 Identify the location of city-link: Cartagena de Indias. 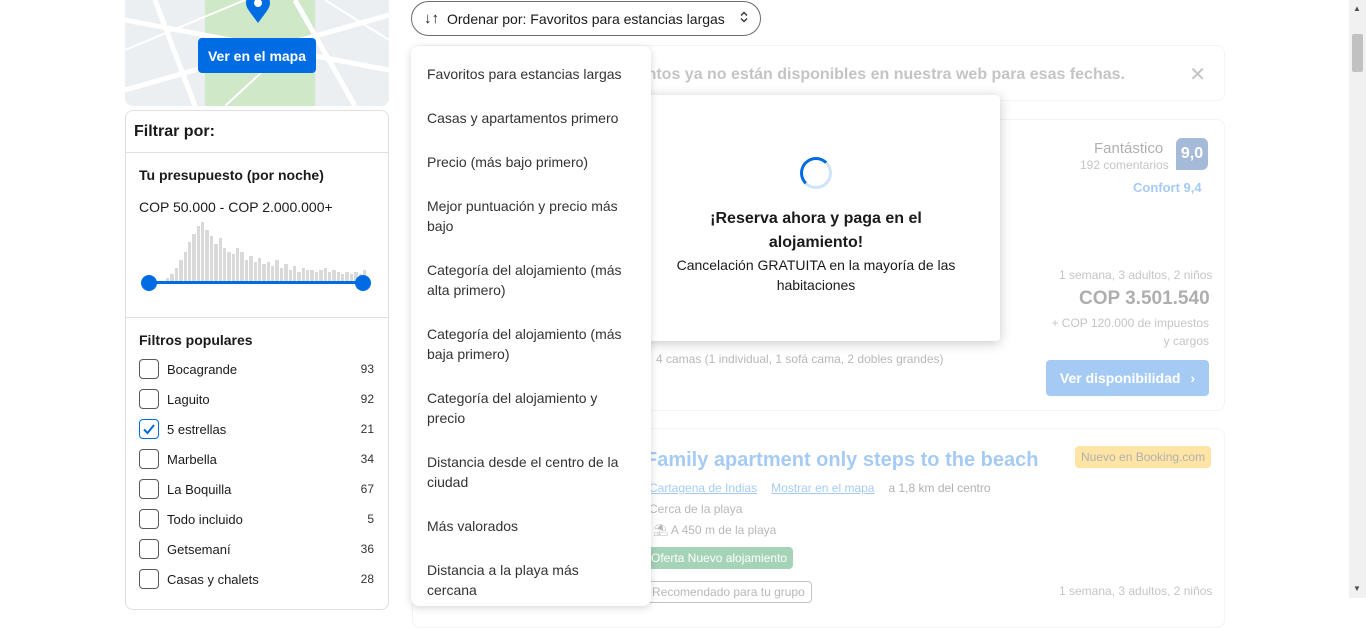
(703, 488).